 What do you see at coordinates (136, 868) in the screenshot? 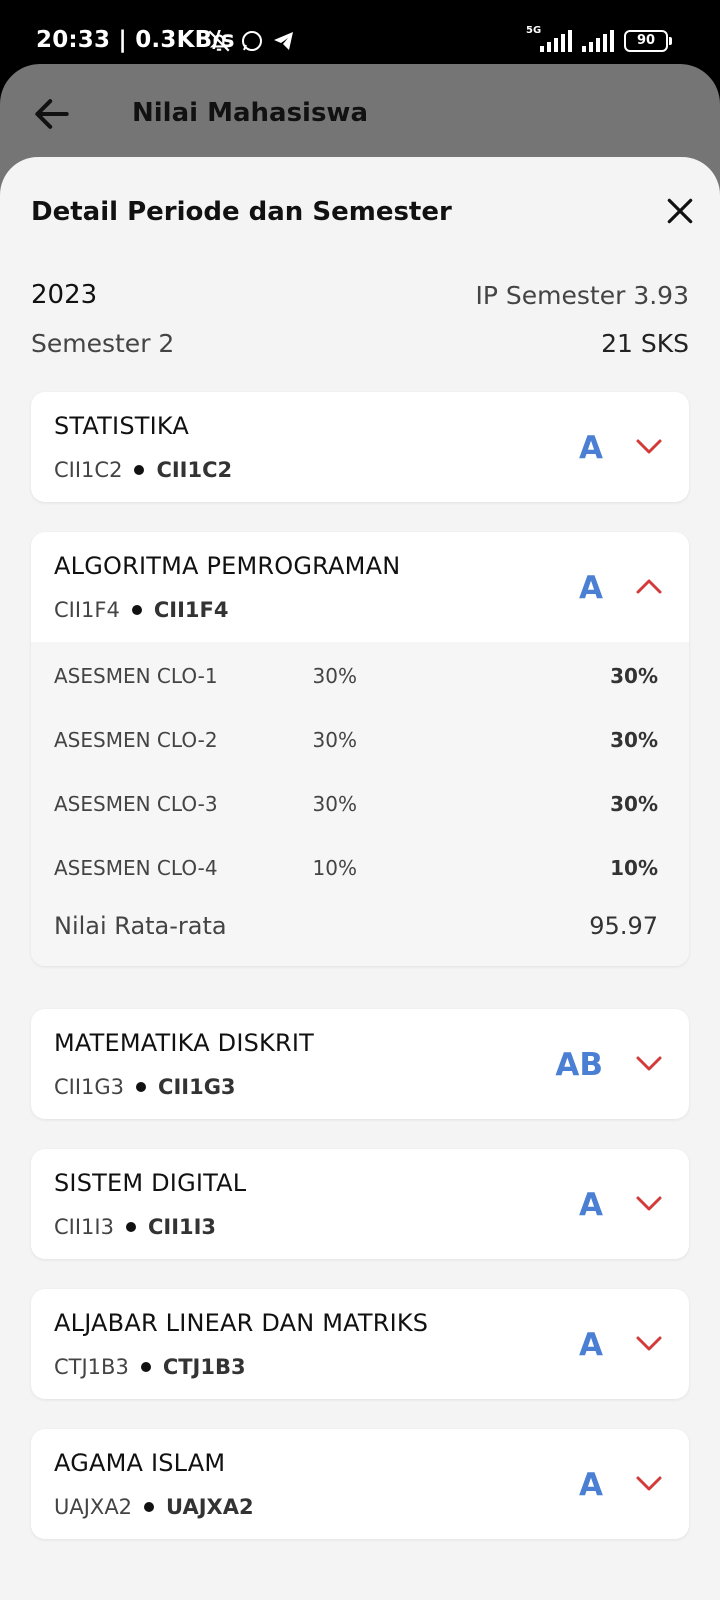
I see `assessment-label: ASESMEN CLO-4` at bounding box center [136, 868].